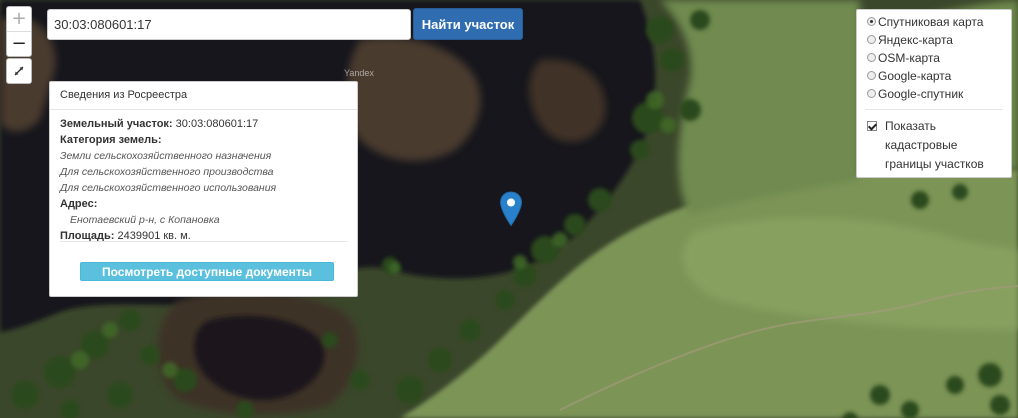  I want to click on layer-option-satellite: Спутниковая карта, so click(925, 22).